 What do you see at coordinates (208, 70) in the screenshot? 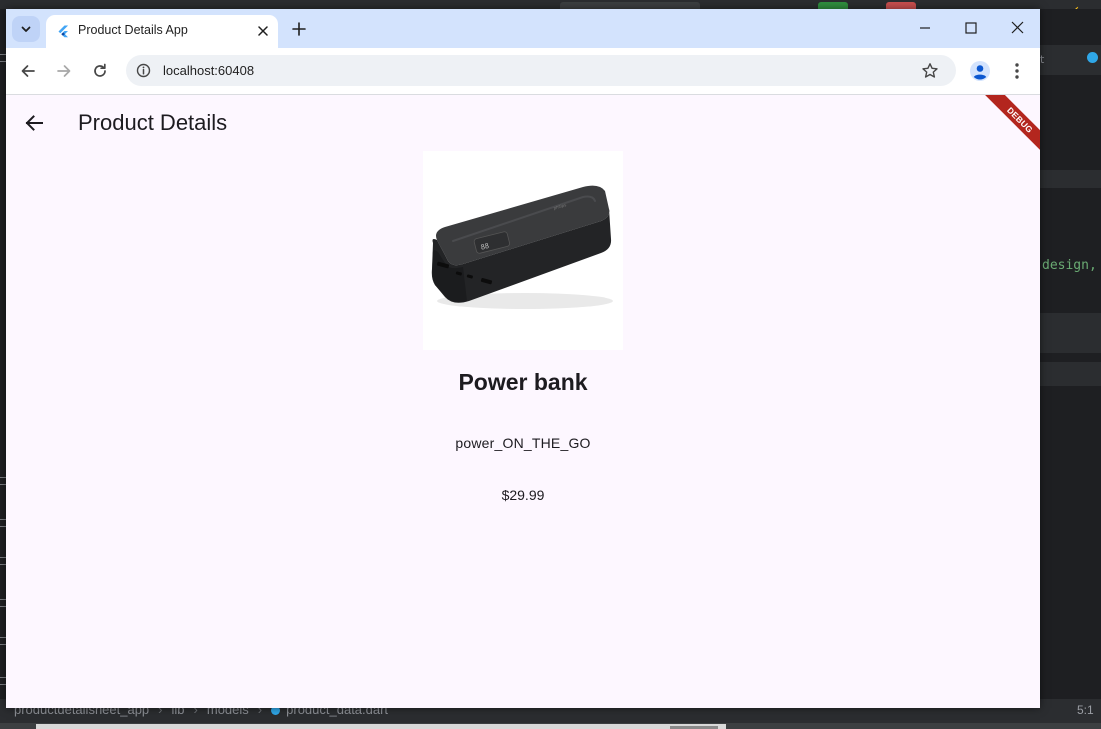
I see `url-text: localhost:60408` at bounding box center [208, 70].